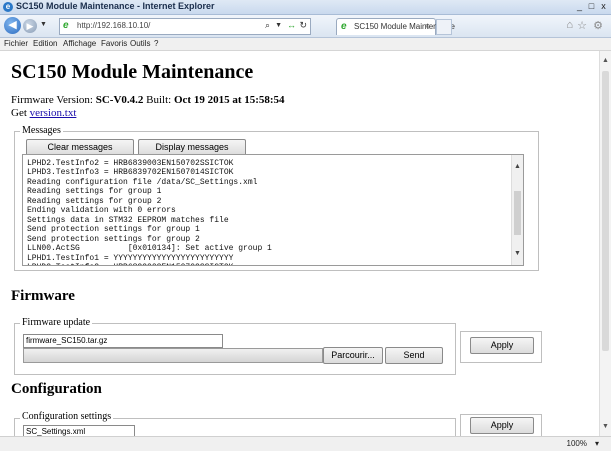 This screenshot has height=451, width=611. Describe the element at coordinates (94, 191) in the screenshot. I see `log-line: Reading settings for group 1` at that location.